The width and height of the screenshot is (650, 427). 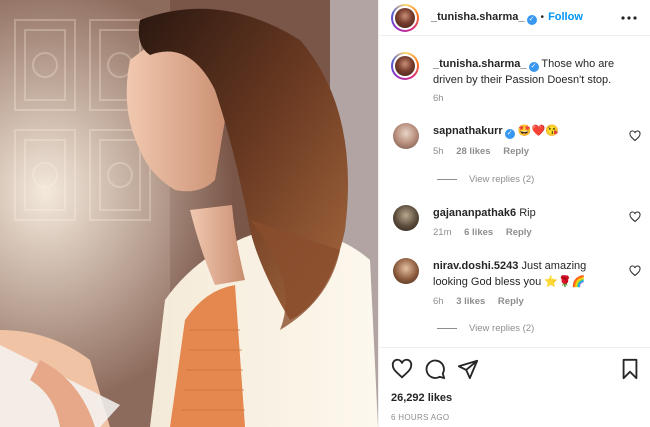 I want to click on comment-meta: 21m 6 likes Reply, so click(x=482, y=232).